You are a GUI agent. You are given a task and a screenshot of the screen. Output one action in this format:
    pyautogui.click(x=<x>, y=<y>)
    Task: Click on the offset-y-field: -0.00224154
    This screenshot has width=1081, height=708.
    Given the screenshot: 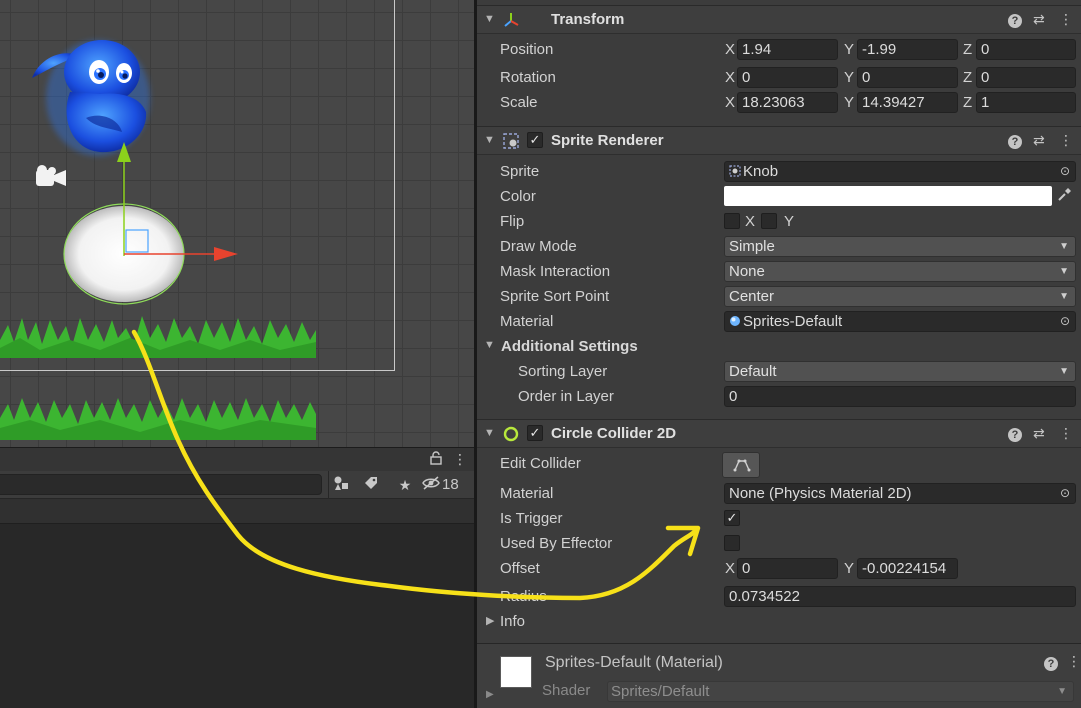 What is the action you would take?
    pyautogui.click(x=907, y=568)
    